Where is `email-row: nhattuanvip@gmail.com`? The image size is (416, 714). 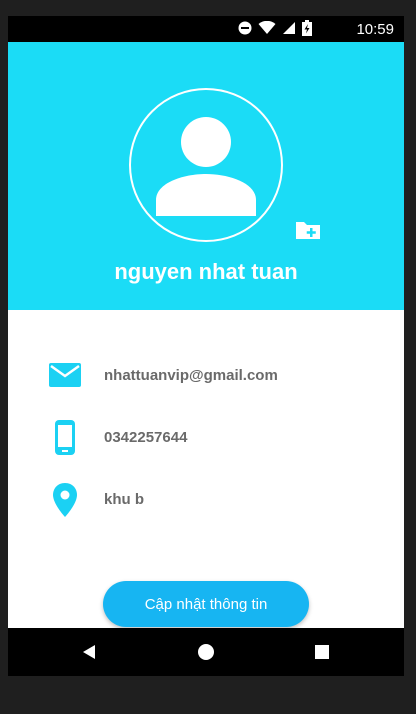
email-row: nhattuanvip@gmail.com is located at coordinates (206, 376).